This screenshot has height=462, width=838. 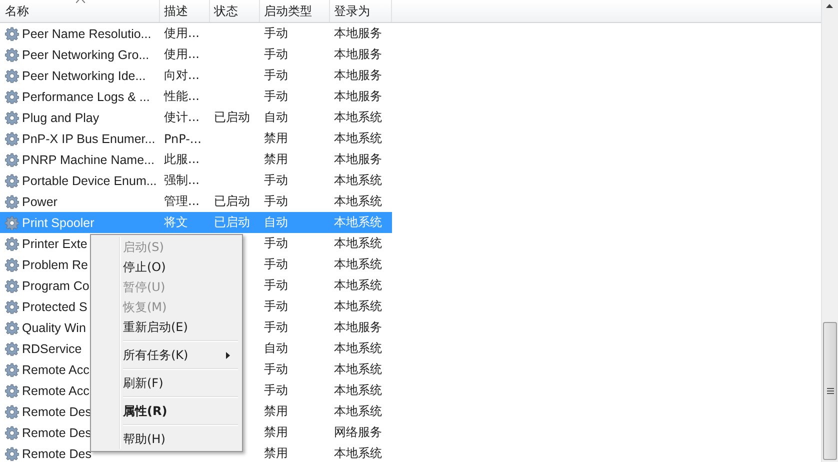 I want to click on service-name: Quality Win, so click(x=54, y=327).